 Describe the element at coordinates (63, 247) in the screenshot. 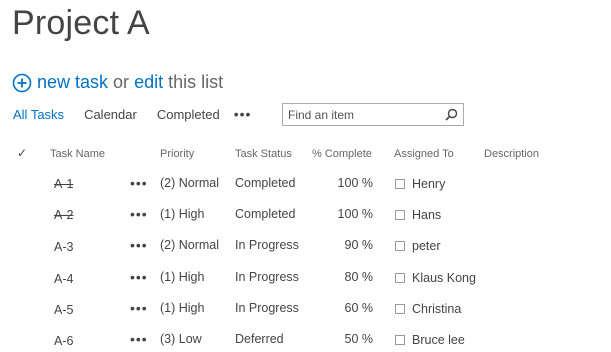

I see `task-name-link: A-3` at that location.